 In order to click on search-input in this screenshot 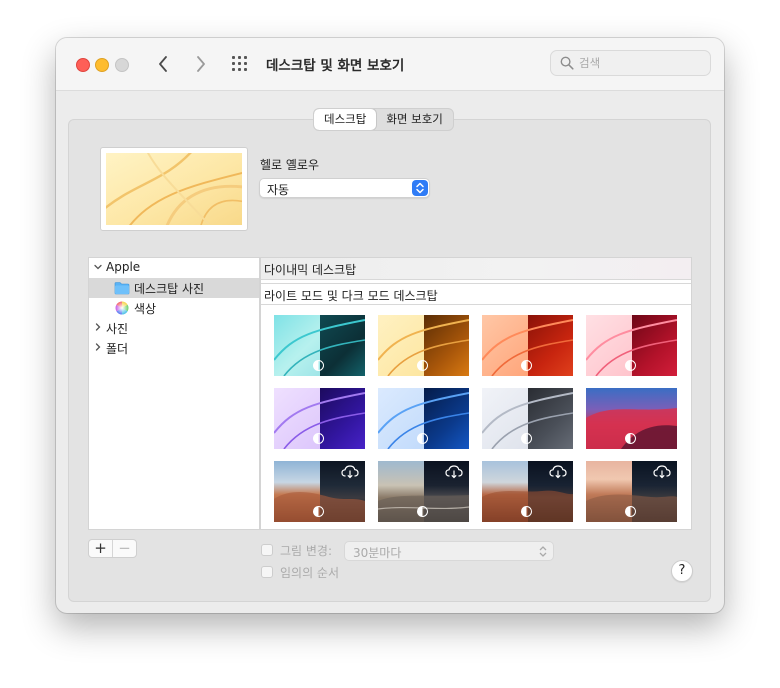, I will do `click(641, 63)`.